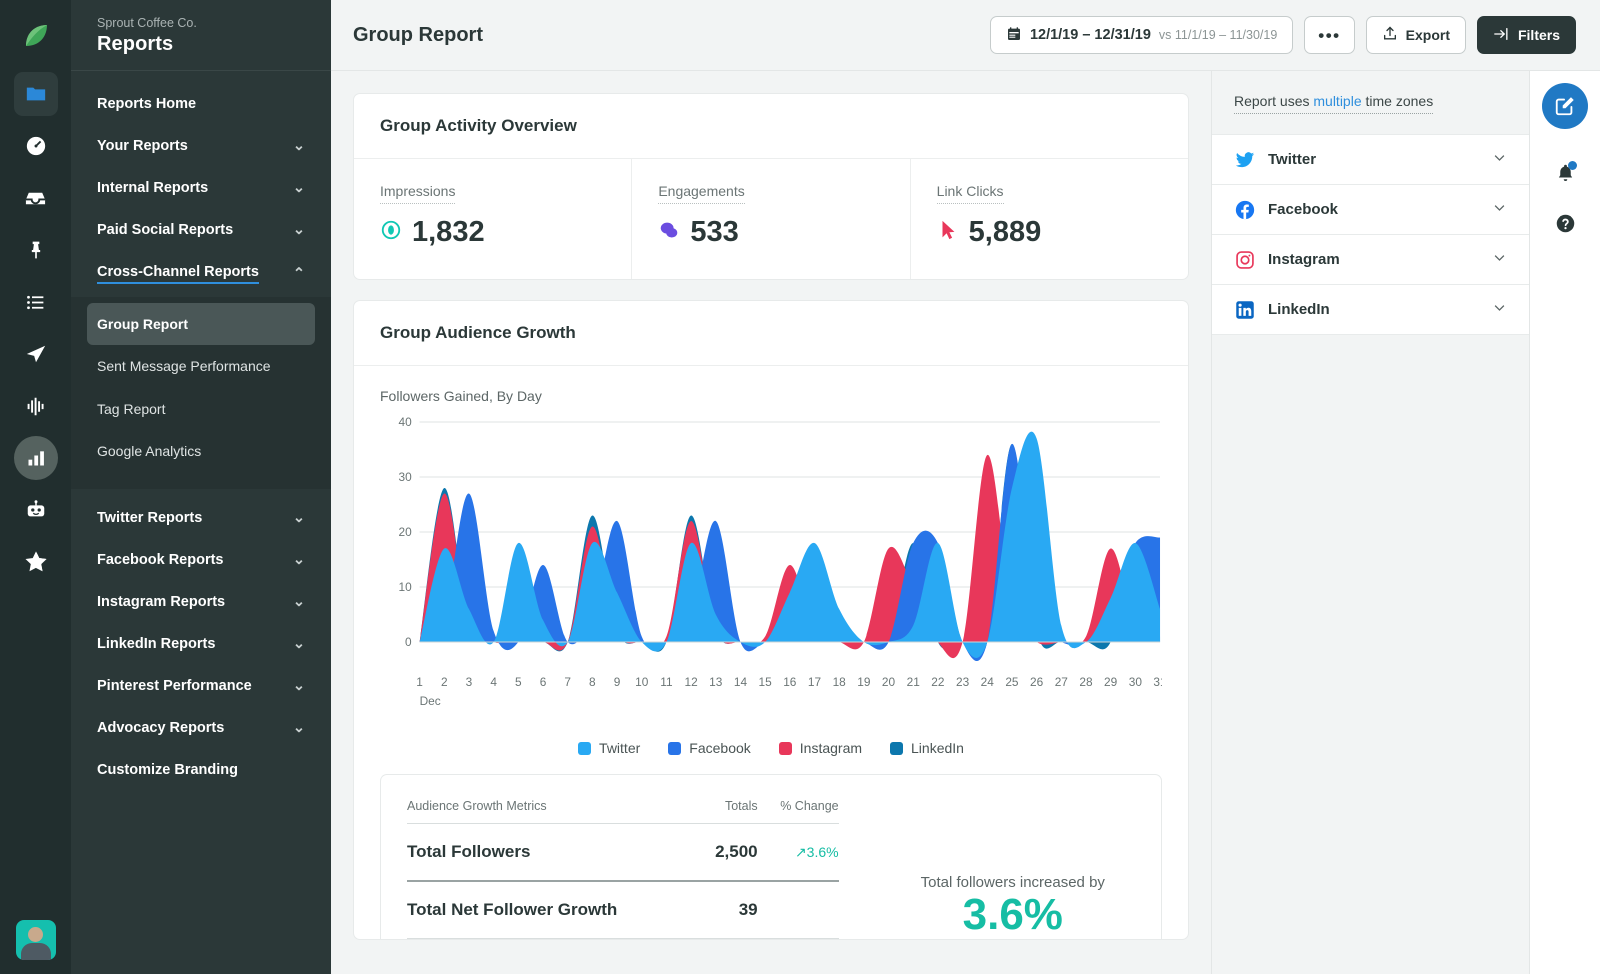 The image size is (1600, 974). I want to click on network-row-instagram: Instagram, so click(1370, 260).